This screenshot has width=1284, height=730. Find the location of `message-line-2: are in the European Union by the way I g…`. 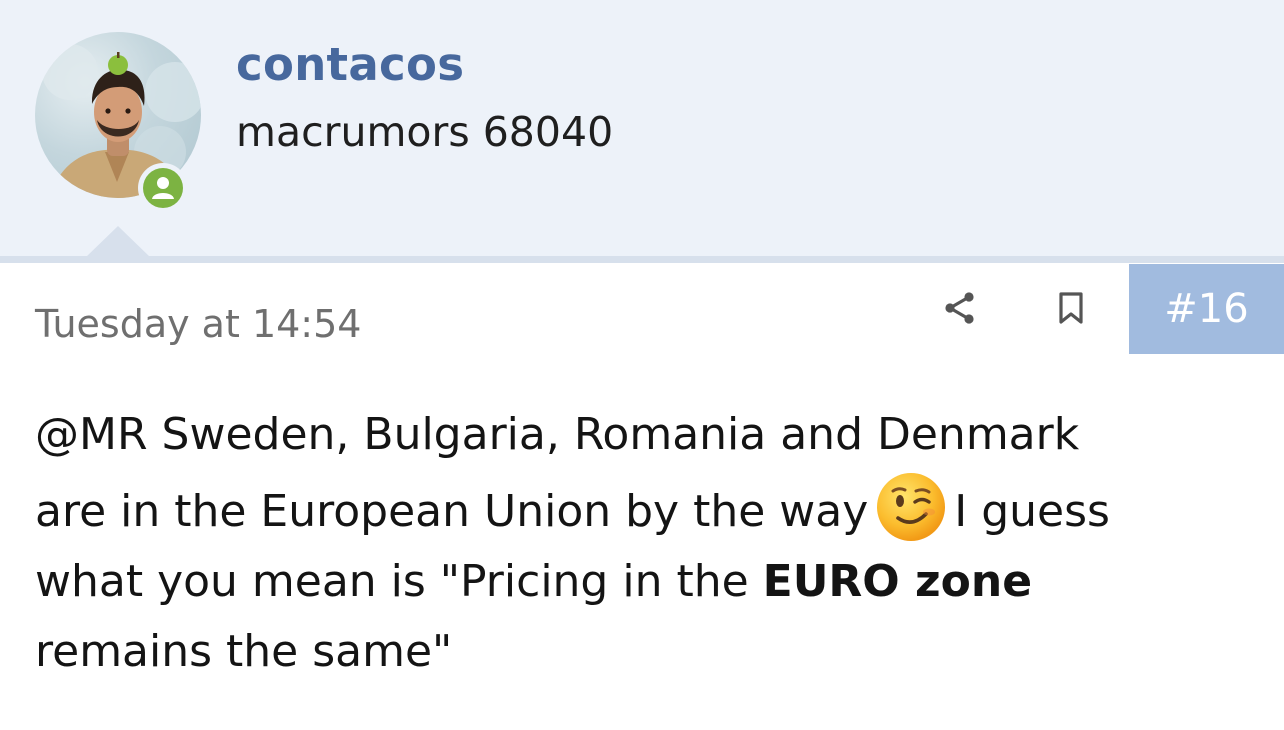

message-line-2: are in the European Union by the way I g… is located at coordinates (647, 508).